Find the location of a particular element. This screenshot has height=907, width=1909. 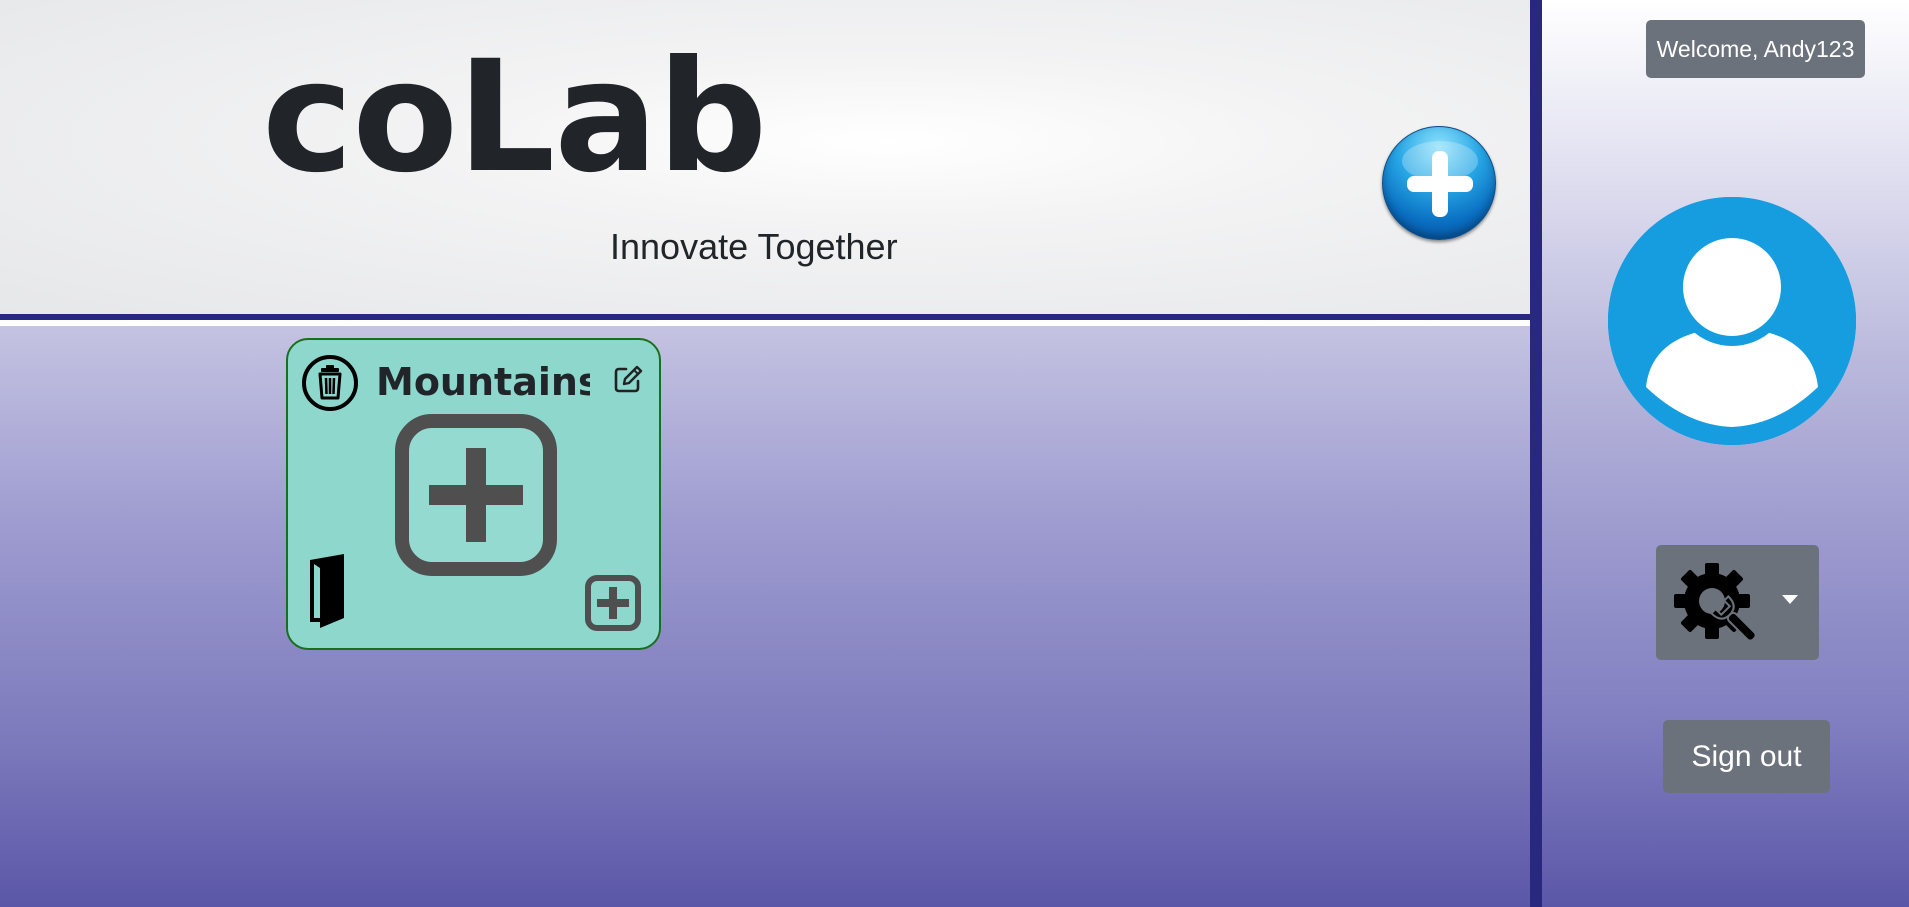

chevron-down-icon is located at coordinates (1790, 599).